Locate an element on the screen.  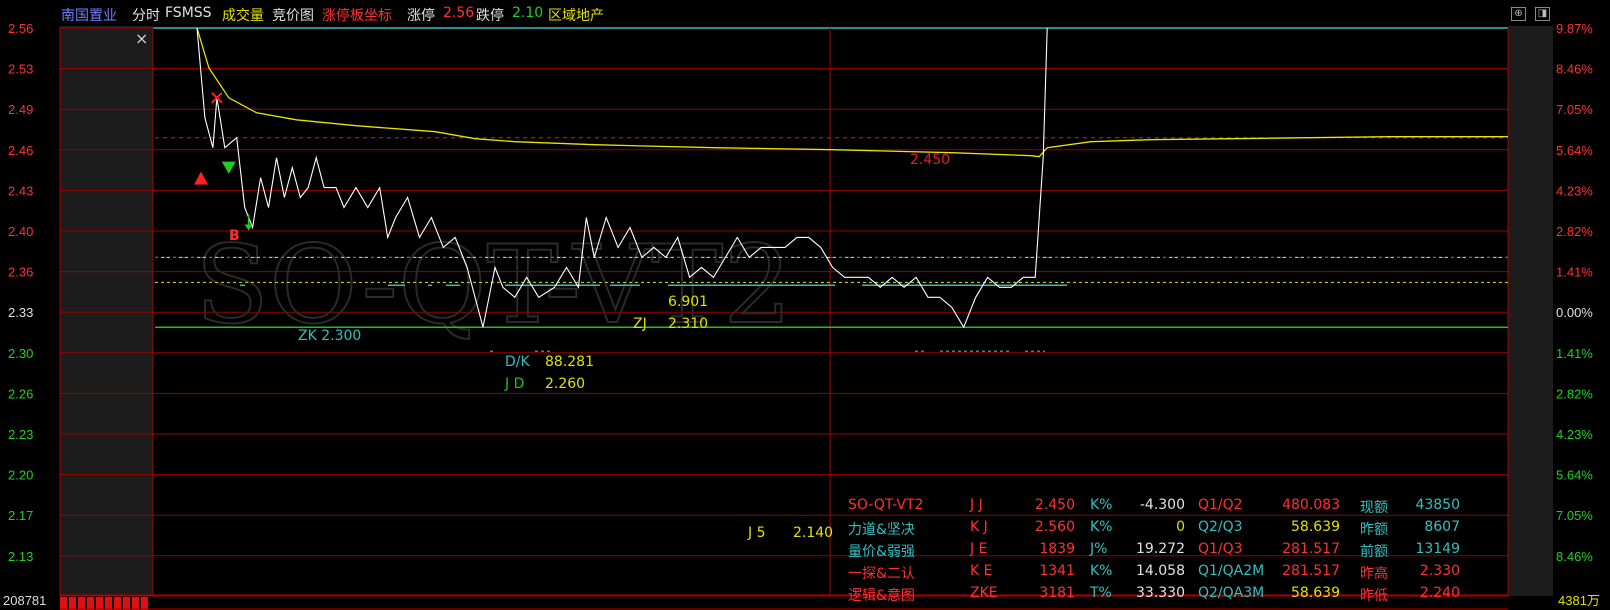
indicator-cell-c8: 昨低 is located at coordinates (1374, 596).